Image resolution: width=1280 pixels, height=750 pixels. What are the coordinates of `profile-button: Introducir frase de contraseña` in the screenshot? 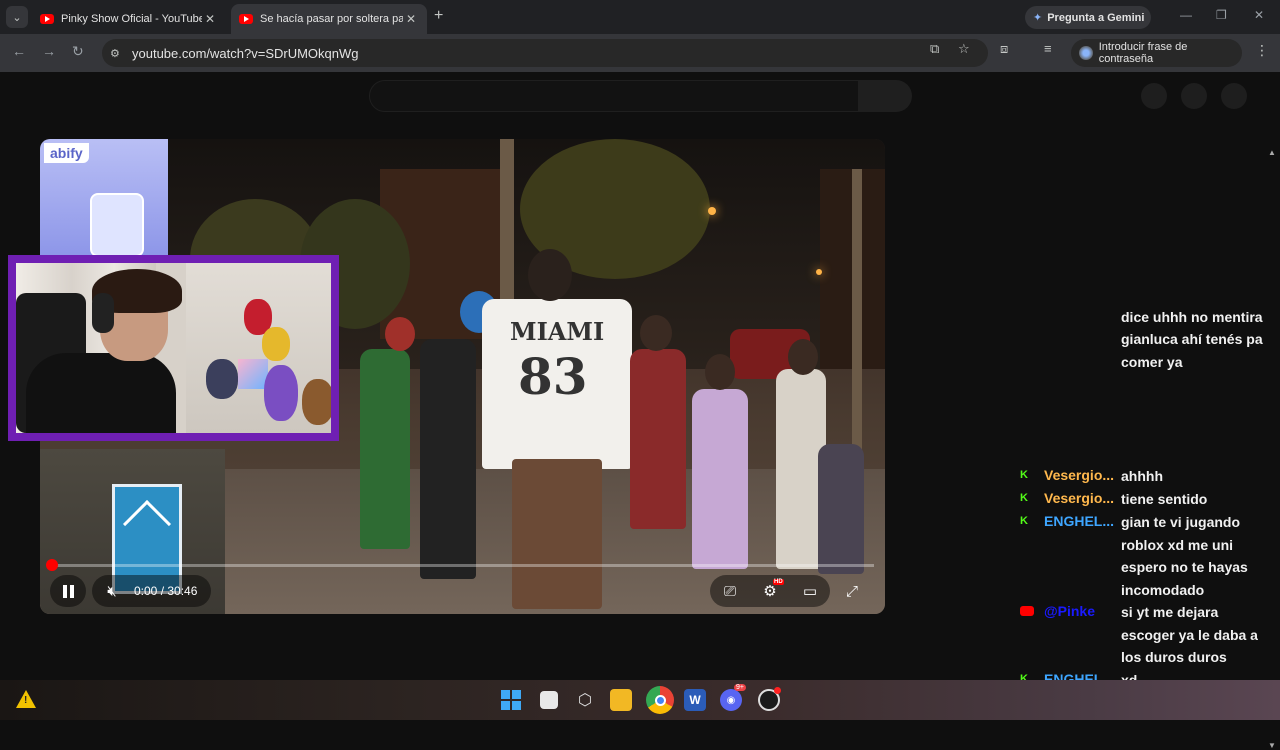 It's located at (1156, 53).